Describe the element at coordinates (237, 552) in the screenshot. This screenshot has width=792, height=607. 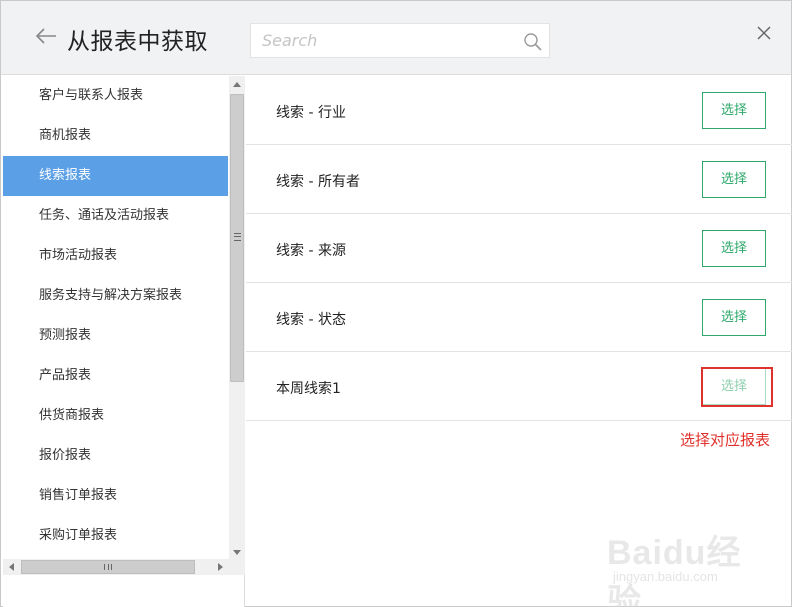
I see `scroll-down-icon` at that location.